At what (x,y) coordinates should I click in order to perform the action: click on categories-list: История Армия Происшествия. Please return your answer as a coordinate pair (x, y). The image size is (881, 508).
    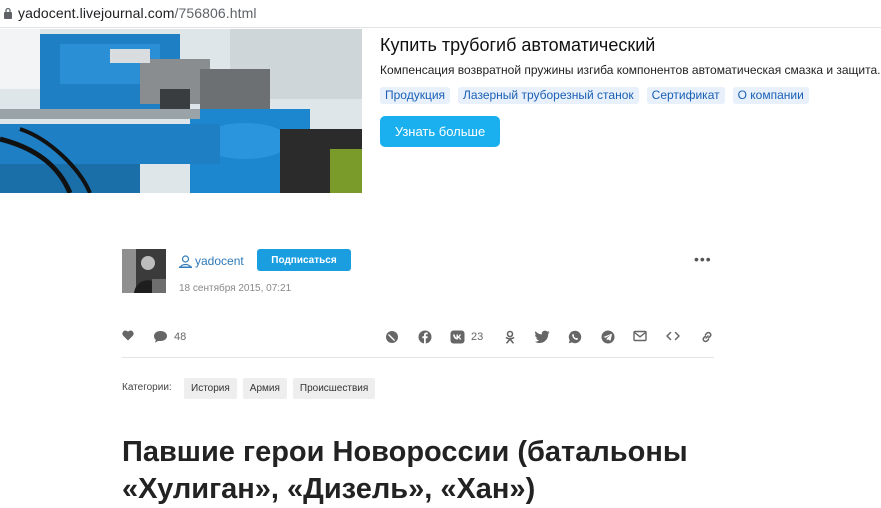
    Looking at the image, I should click on (280, 388).